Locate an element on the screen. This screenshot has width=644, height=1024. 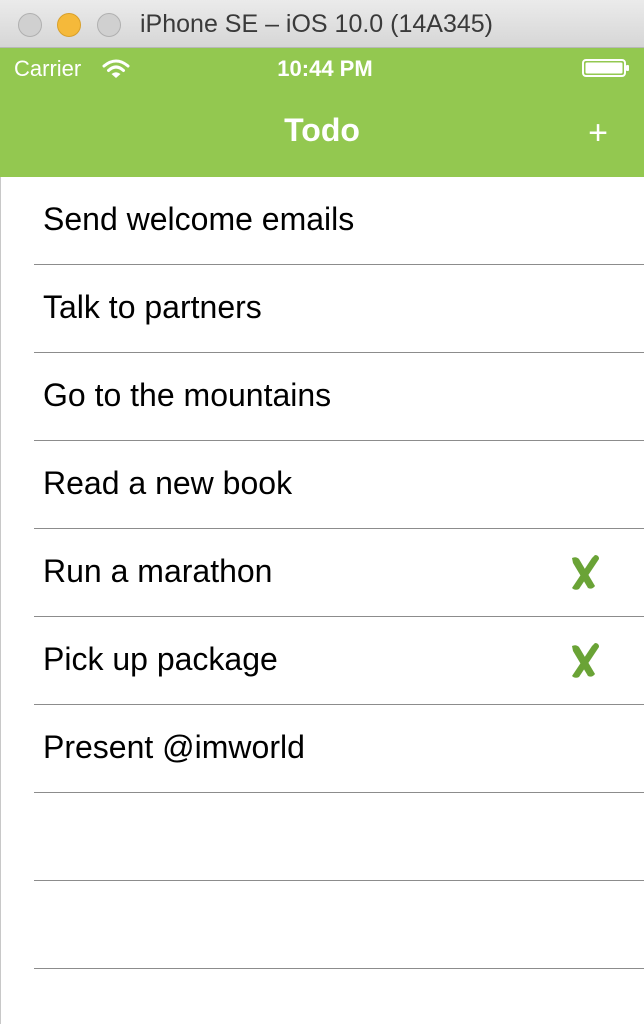
todo-row: Talk to partners is located at coordinates (322, 309).